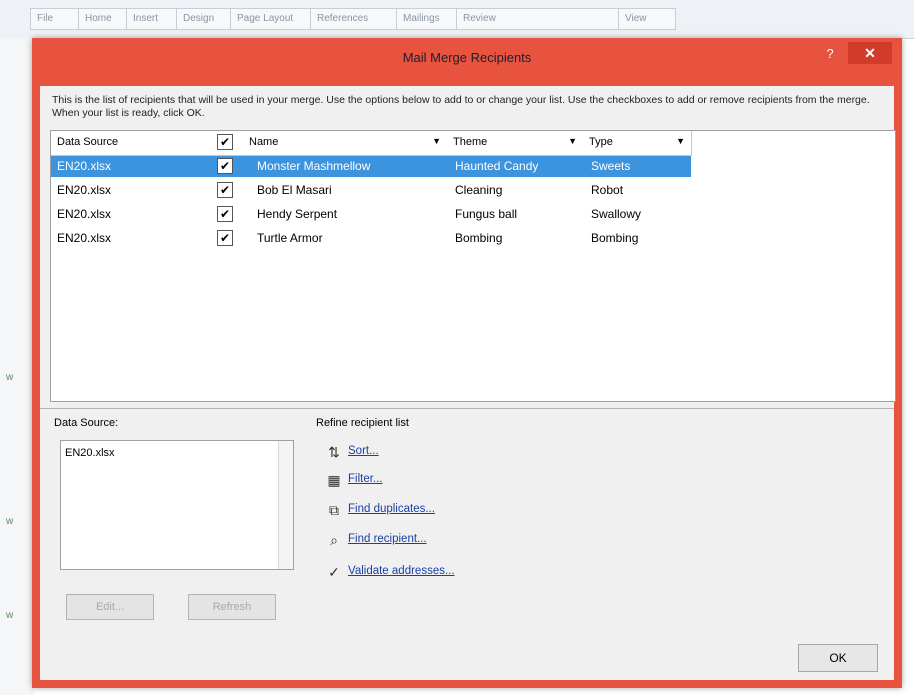 The width and height of the screenshot is (914, 695). Describe the element at coordinates (334, 540) in the screenshot. I see `find-recipient-icon: ⌕` at that location.